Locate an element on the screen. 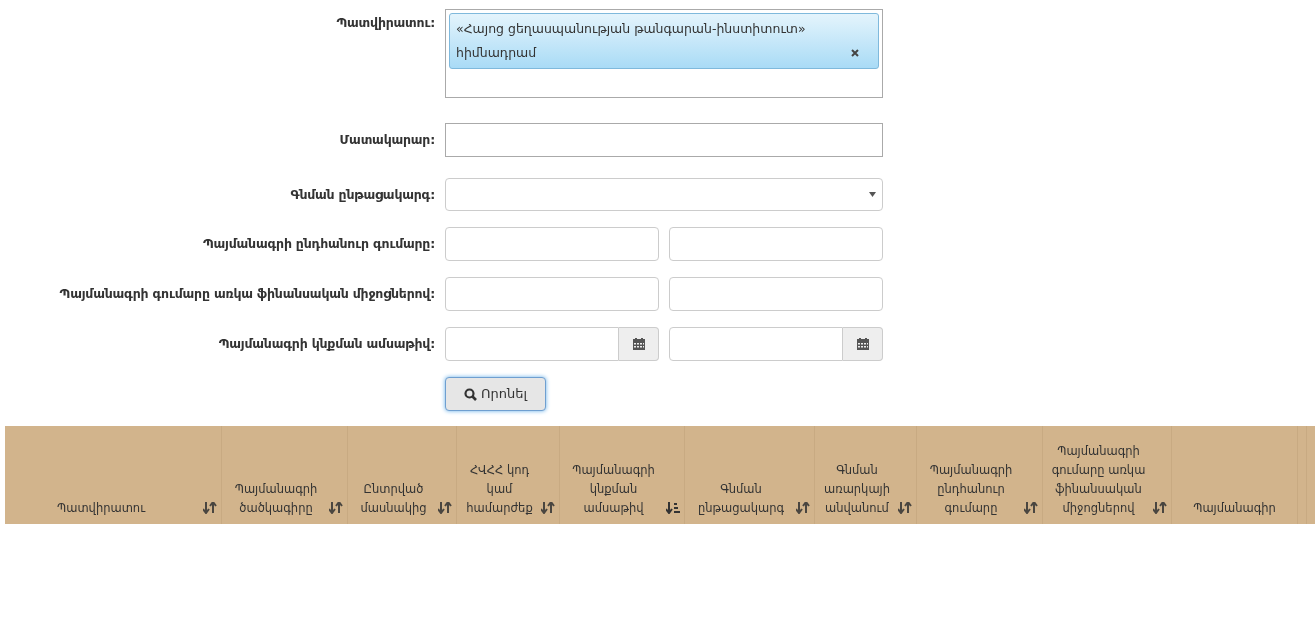  field-label: Պայմանագրի գումարը առկա ֆինանսական միջոցներով: is located at coordinates (247, 294).